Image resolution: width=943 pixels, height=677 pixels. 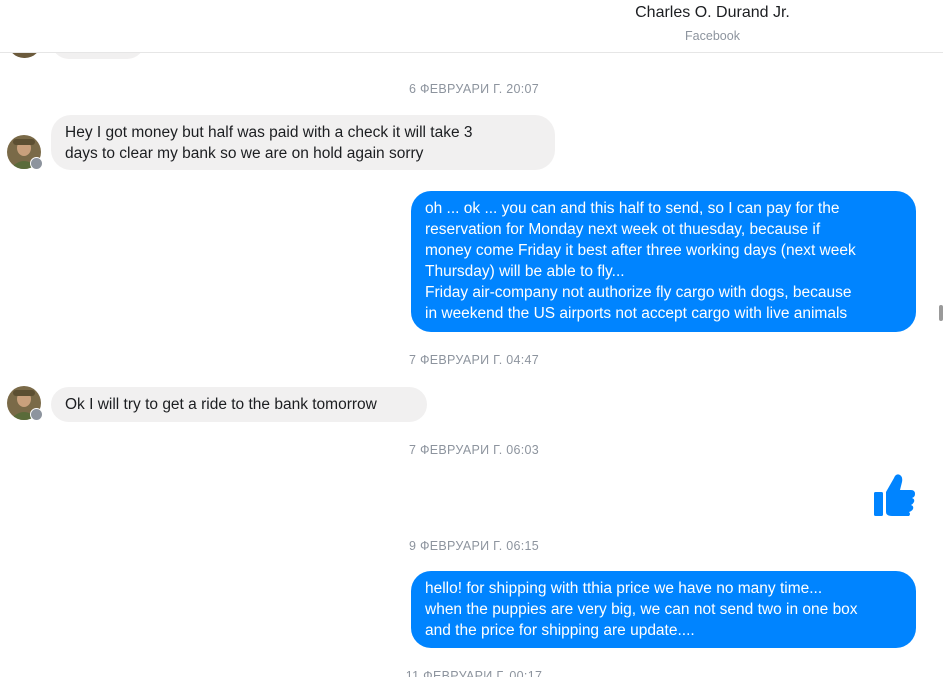 What do you see at coordinates (474, 450) in the screenshot?
I see `timestamp-divider: 7 ФЕВРУАРИ Г. 06:03` at bounding box center [474, 450].